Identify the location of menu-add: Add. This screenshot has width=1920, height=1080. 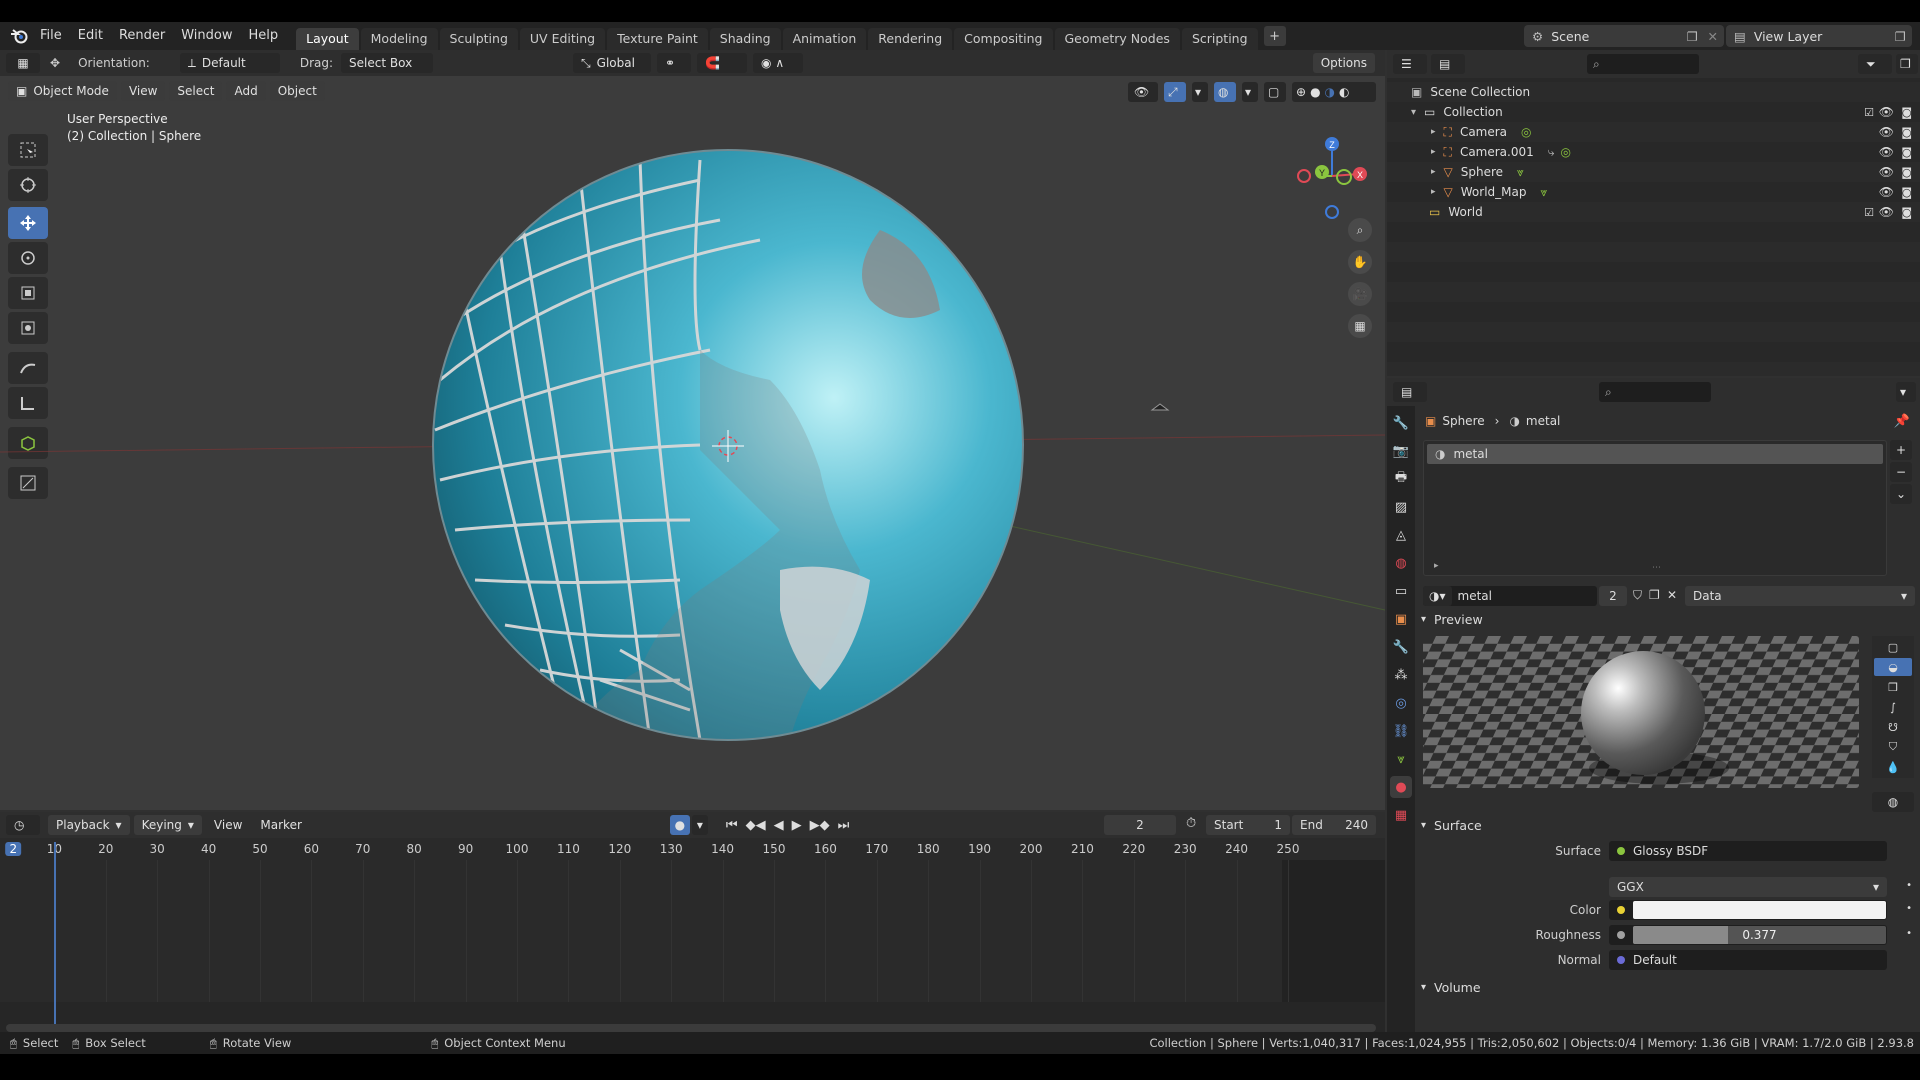
(246, 91).